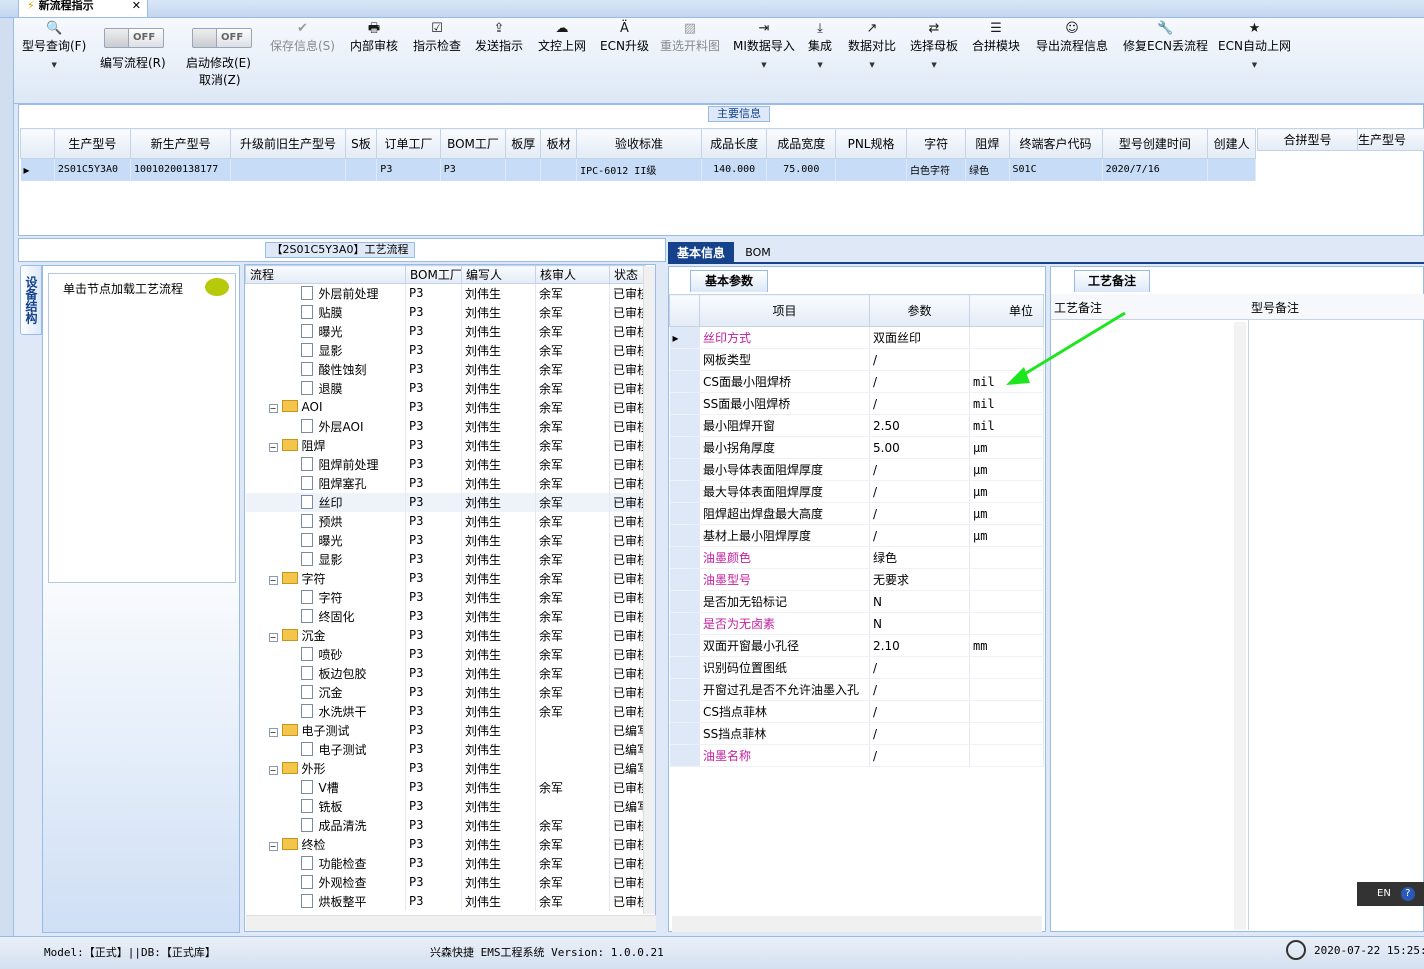 This screenshot has height=969, width=1424. What do you see at coordinates (523, 143) in the screenshot?
I see `product-col-header: 板厚` at bounding box center [523, 143].